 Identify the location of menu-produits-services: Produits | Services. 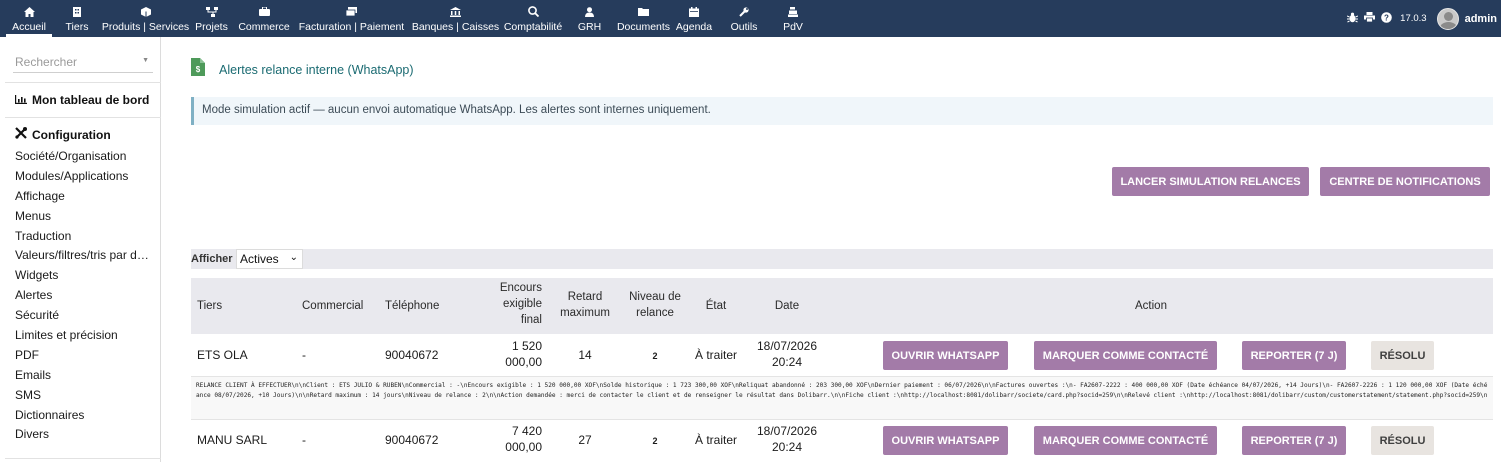
(145, 18).